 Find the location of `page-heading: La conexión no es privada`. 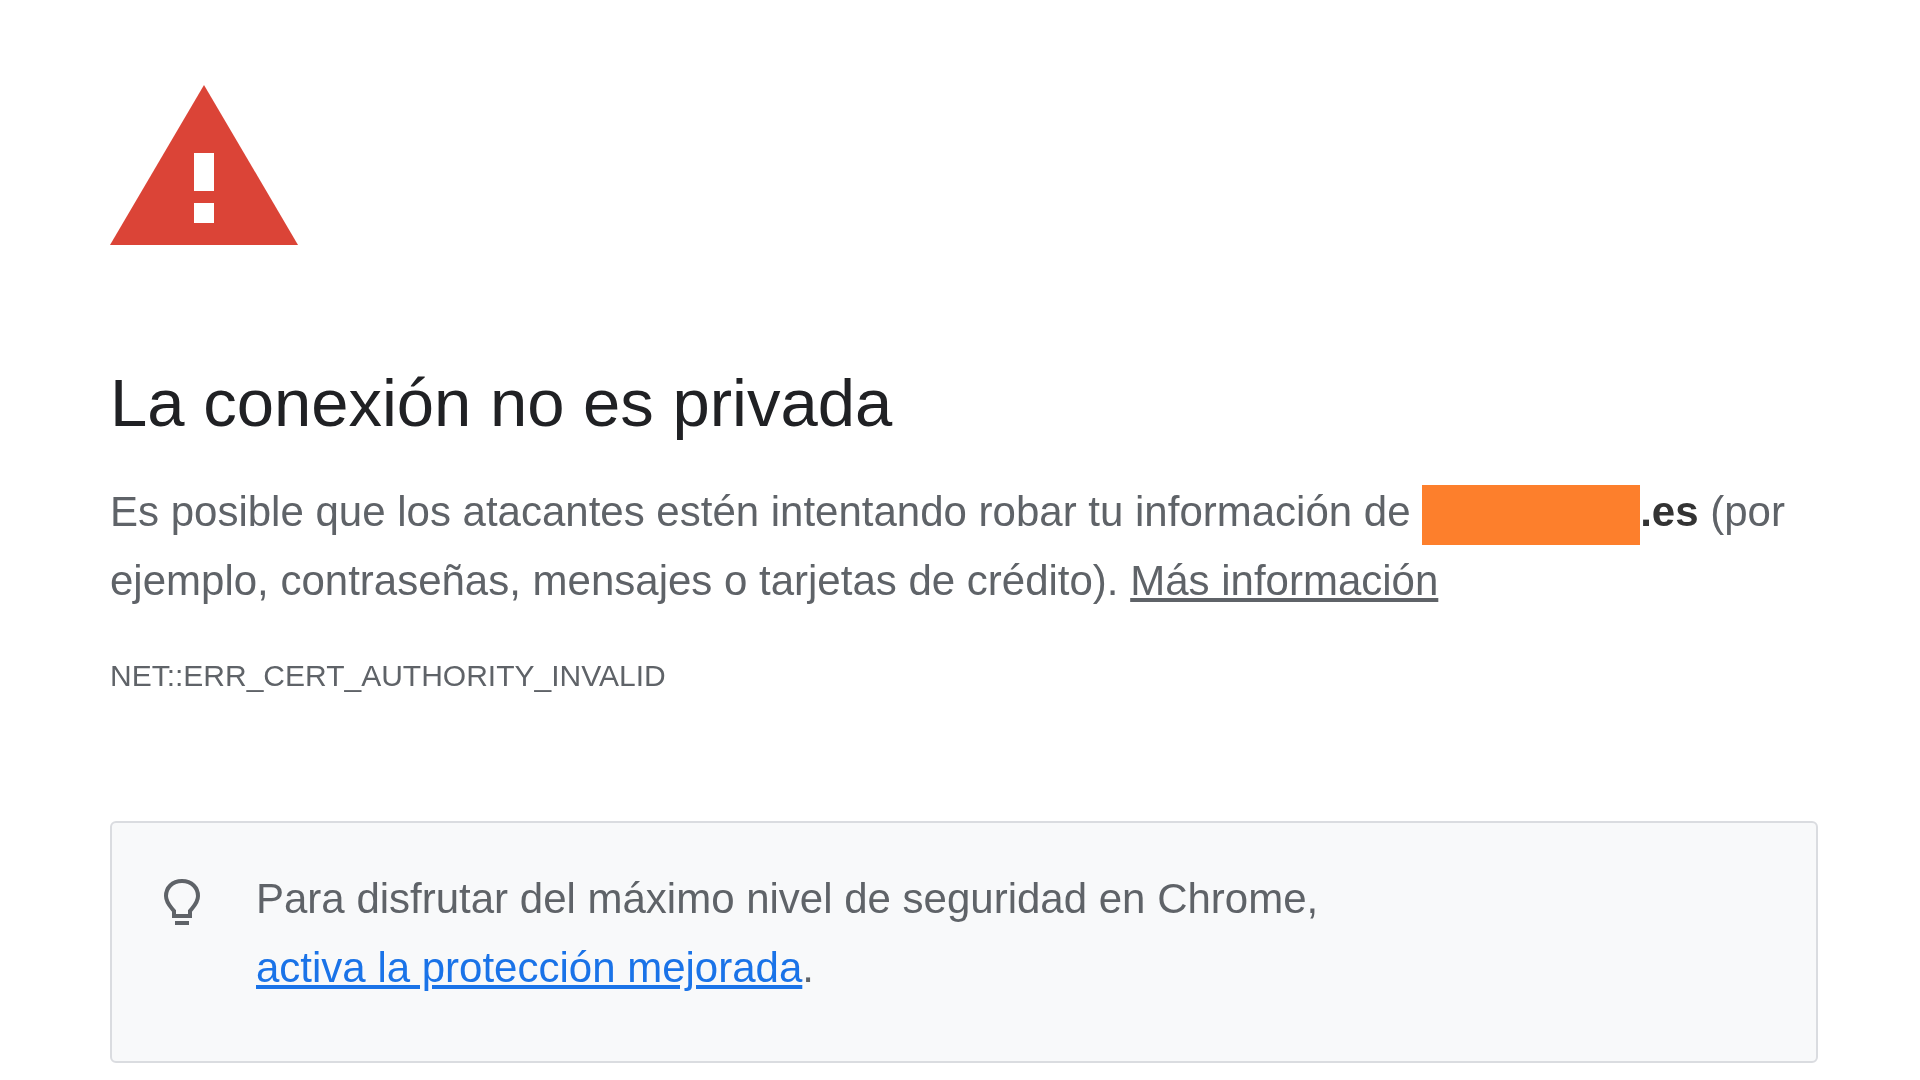

page-heading: La conexión no es privada is located at coordinates (502, 403).